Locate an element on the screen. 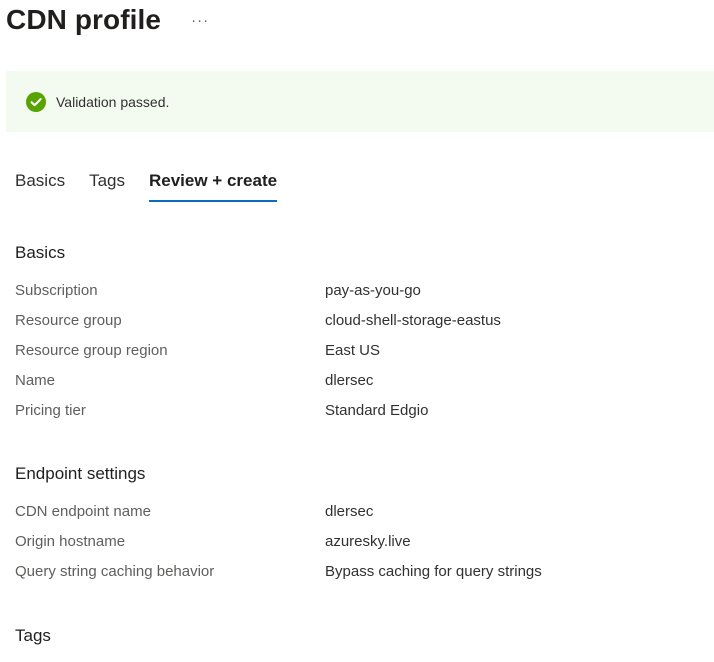 This screenshot has height=662, width=714. row-label: Name is located at coordinates (35, 380).